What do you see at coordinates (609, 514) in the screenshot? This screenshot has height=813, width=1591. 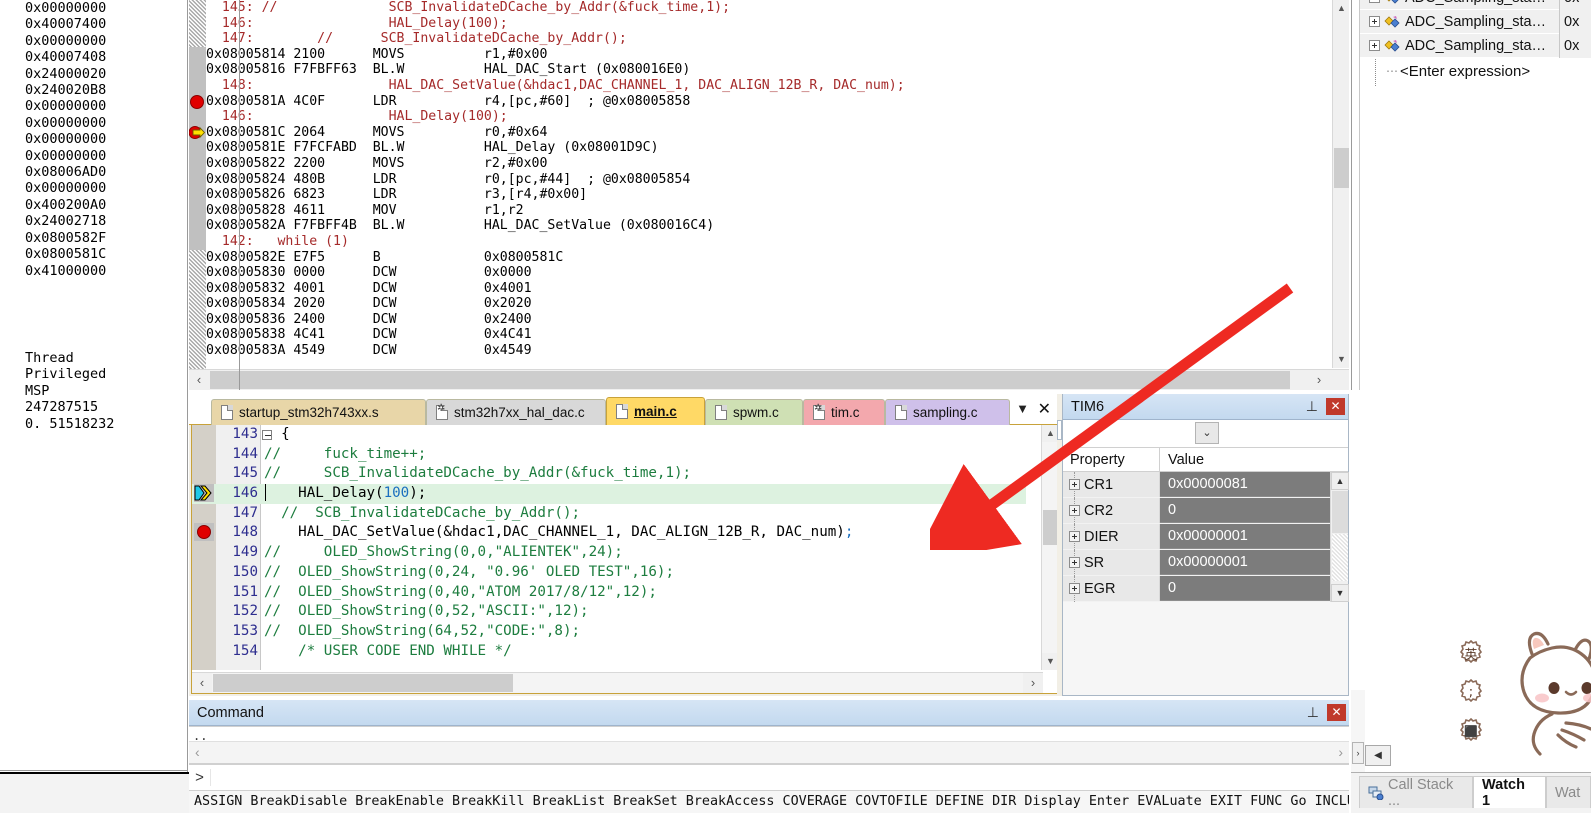 I see `code-line: 147 // SCB_InvalidateDCache_by_Addr();` at bounding box center [609, 514].